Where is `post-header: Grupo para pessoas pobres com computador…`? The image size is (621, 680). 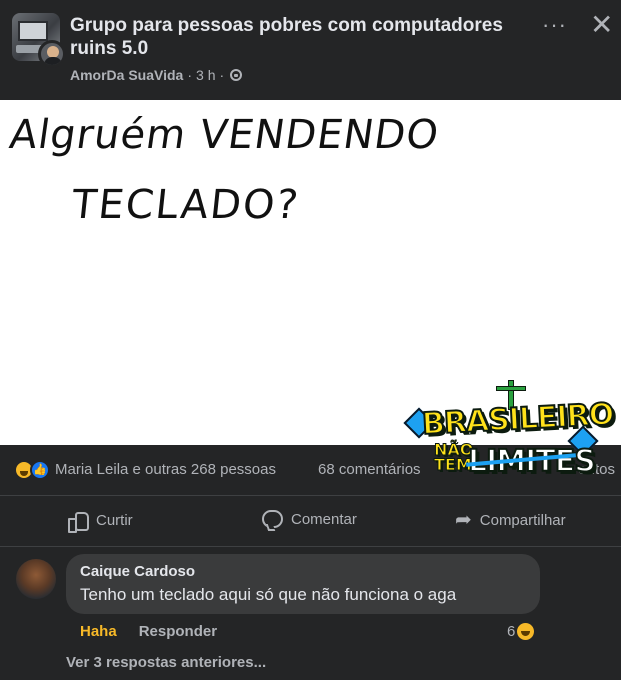 post-header: Grupo para pessoas pobres com computador… is located at coordinates (310, 50).